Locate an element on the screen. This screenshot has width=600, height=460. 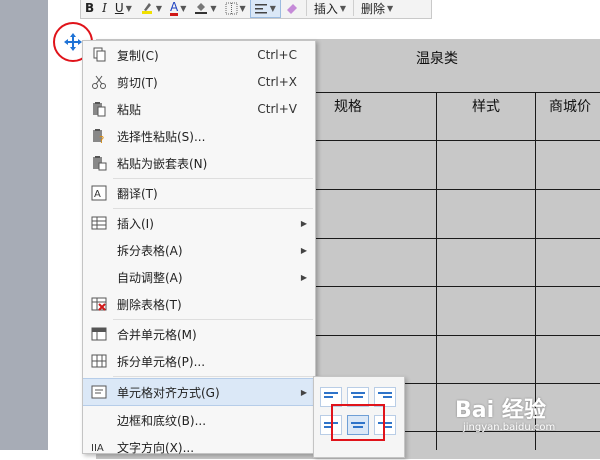
menu-item-paste-nested: 粘贴为嵌套表(N) is located at coordinates (199, 163).